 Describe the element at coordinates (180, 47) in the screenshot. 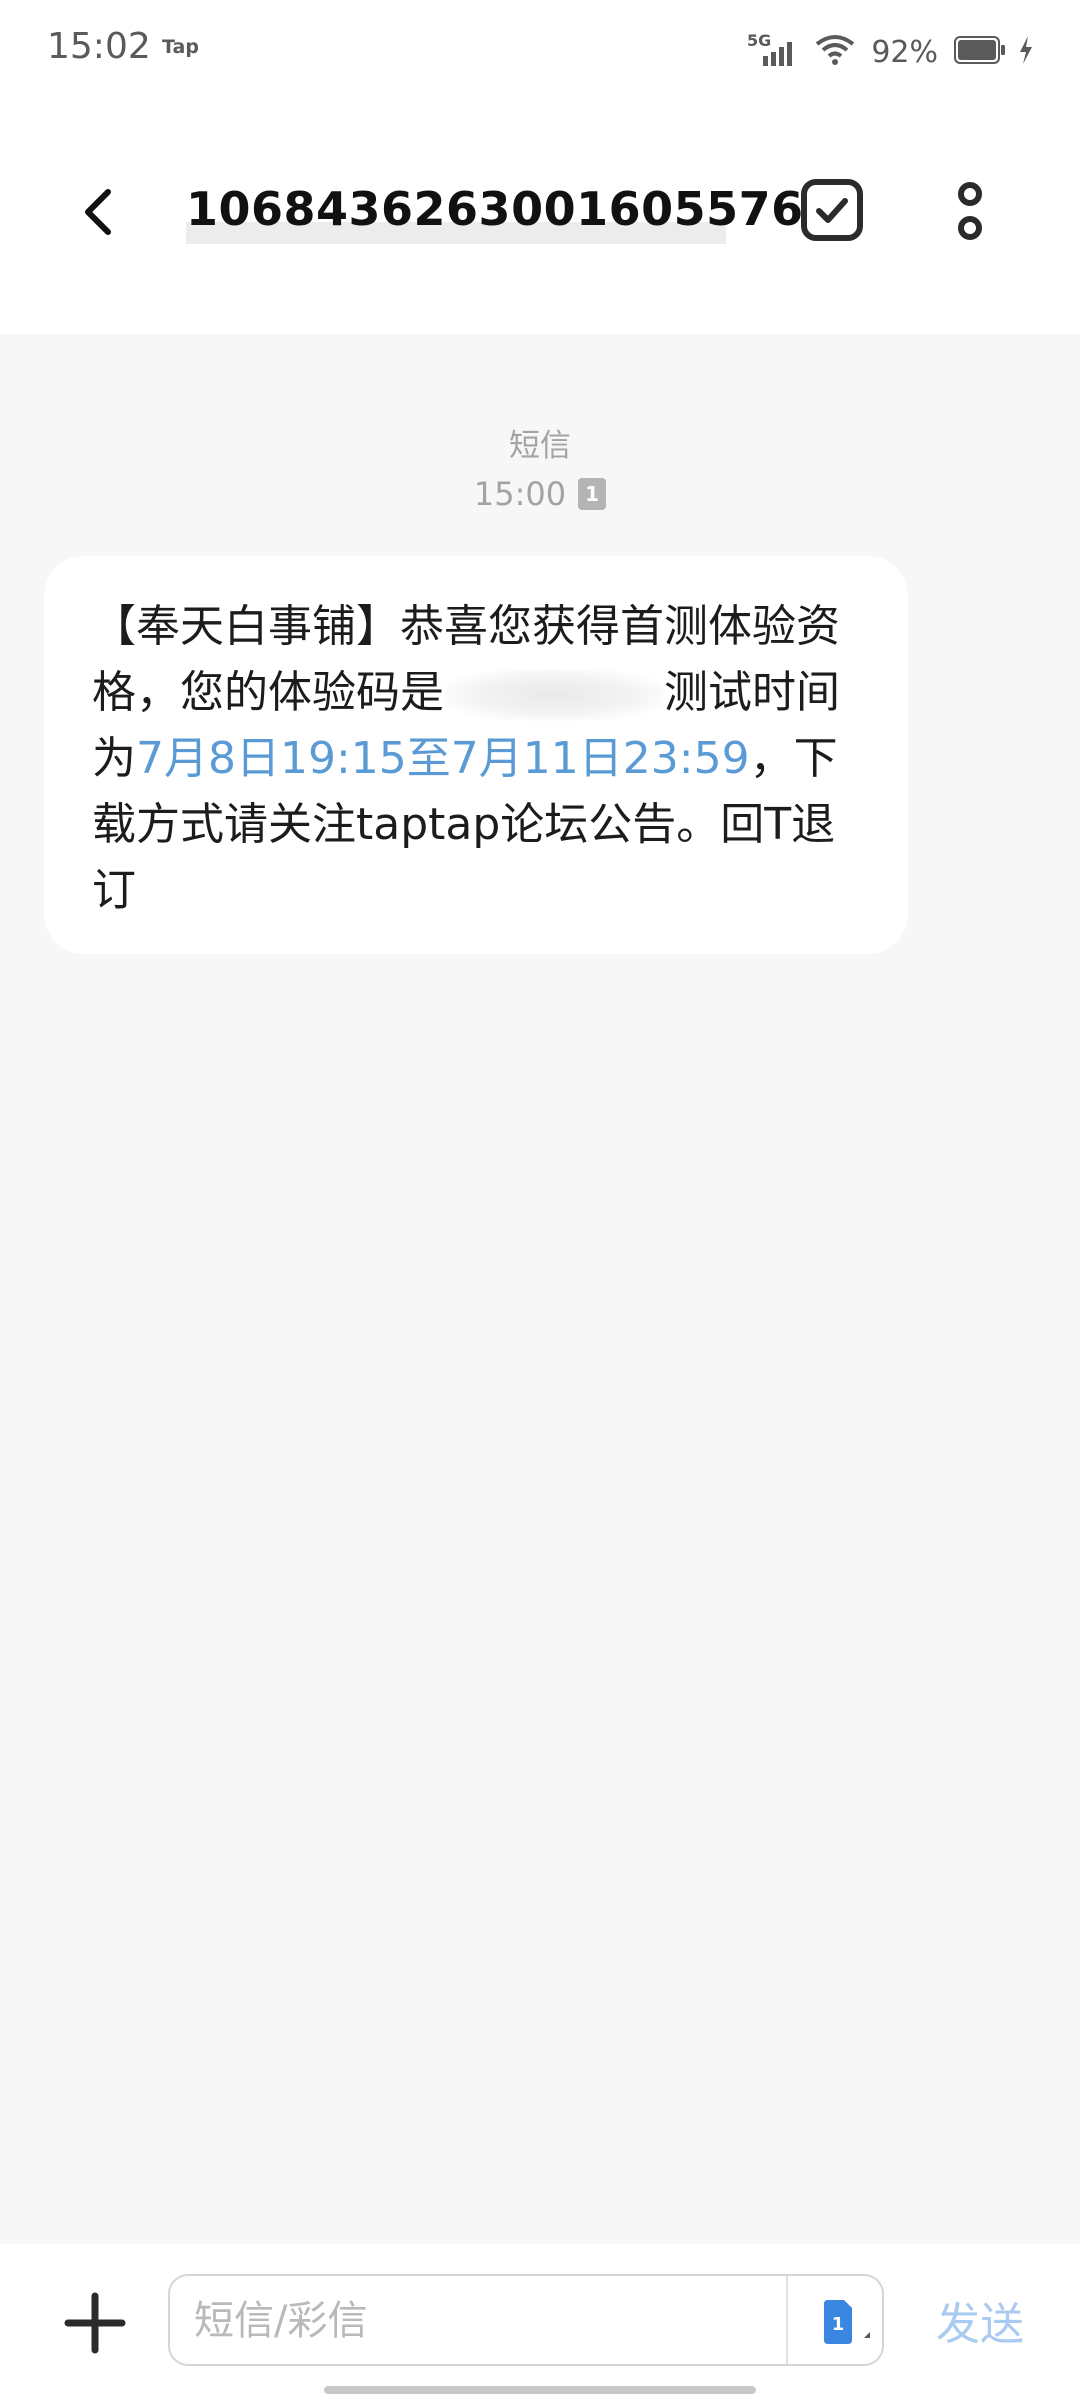

I see `status-app-indicator: Tap` at that location.